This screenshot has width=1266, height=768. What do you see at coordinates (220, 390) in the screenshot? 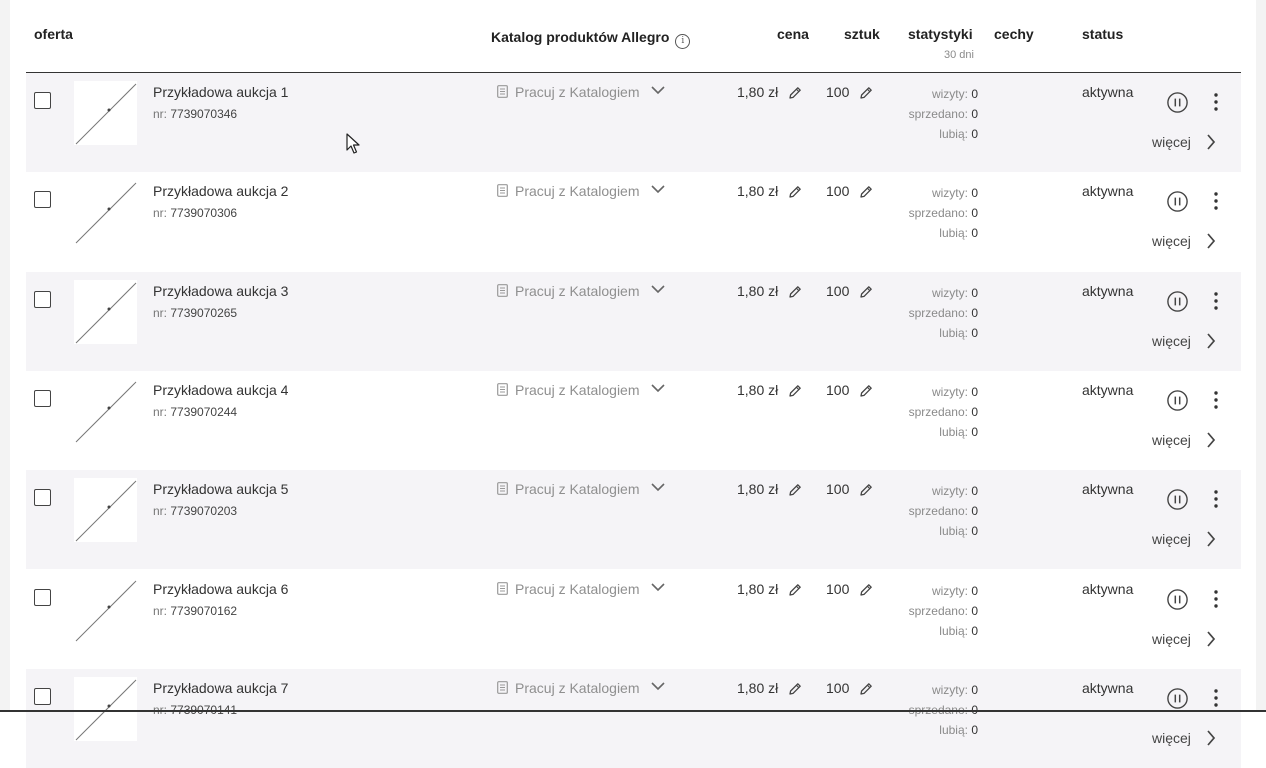
I see `offer-title: Przykładowa aukcja 4` at bounding box center [220, 390].